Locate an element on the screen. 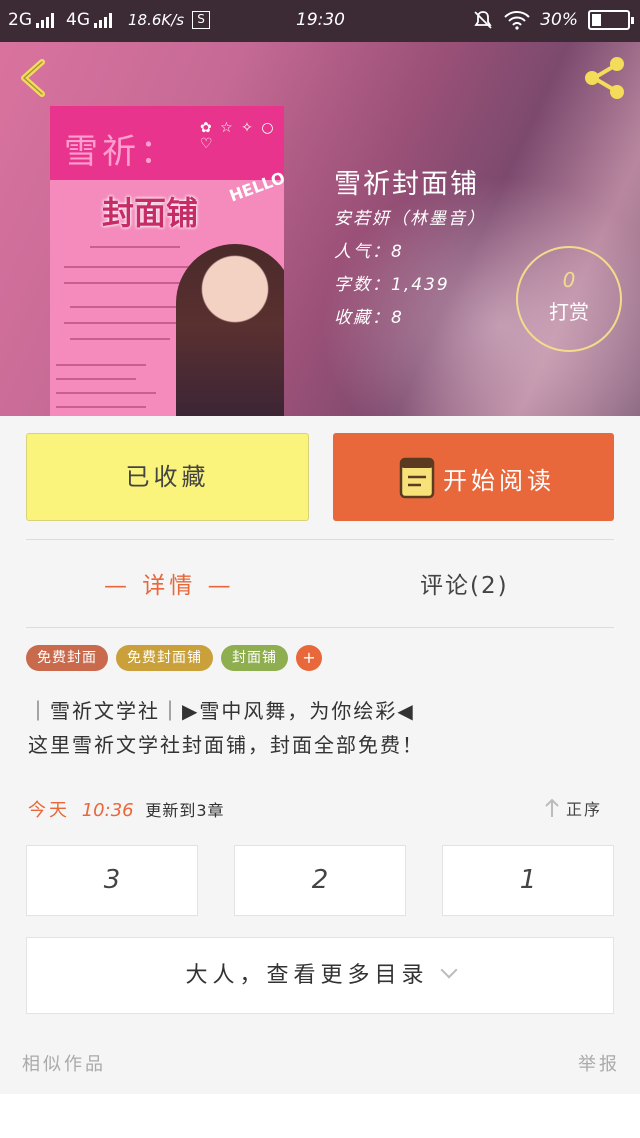 The height and width of the screenshot is (1138, 640). book-title: 雪祈封面铺 is located at coordinates (406, 184).